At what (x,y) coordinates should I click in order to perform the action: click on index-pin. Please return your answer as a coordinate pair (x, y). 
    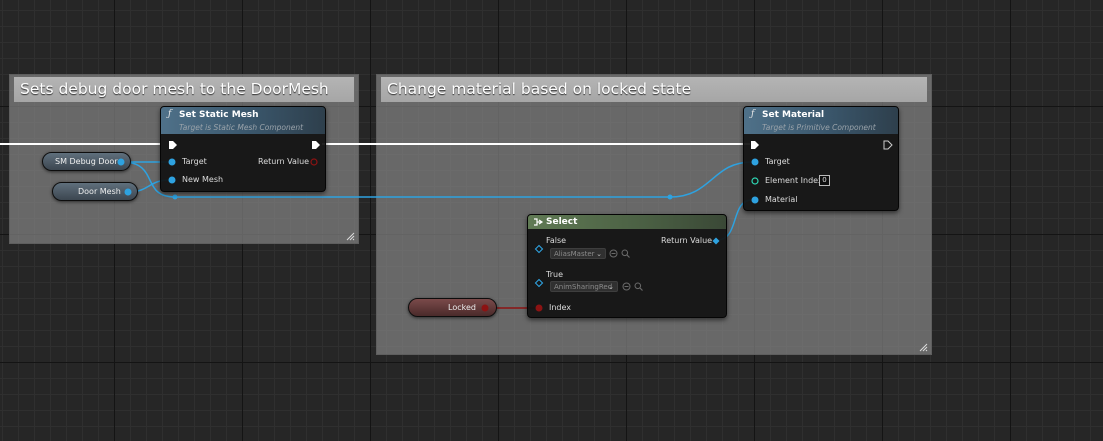
    Looking at the image, I should click on (539, 308).